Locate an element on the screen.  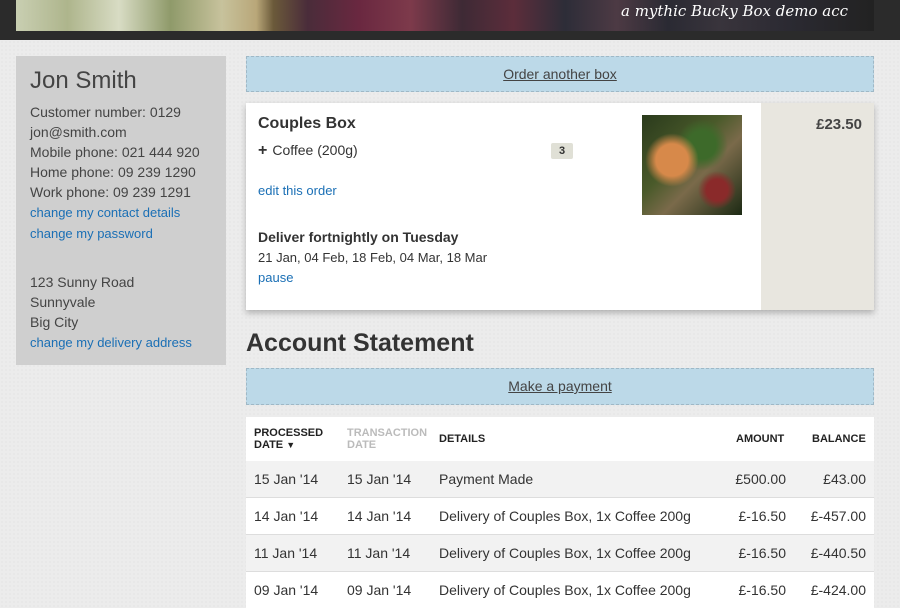
delivery-dates: 21 Jan, 04 Feb, 18 Feb, 04 Mar, 18 Mar is located at coordinates (373, 257).